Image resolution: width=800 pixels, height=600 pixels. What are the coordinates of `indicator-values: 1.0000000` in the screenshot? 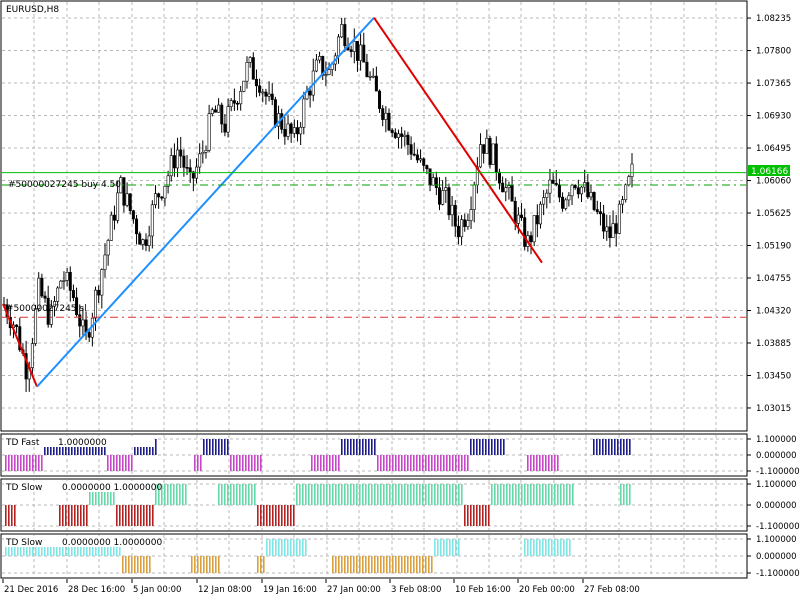 It's located at (82, 443).